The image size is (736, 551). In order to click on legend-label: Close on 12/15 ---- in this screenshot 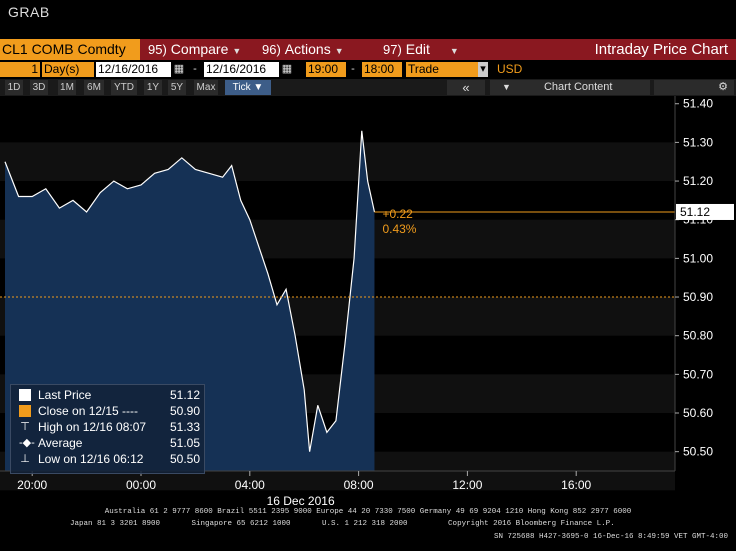, I will do `click(88, 411)`.